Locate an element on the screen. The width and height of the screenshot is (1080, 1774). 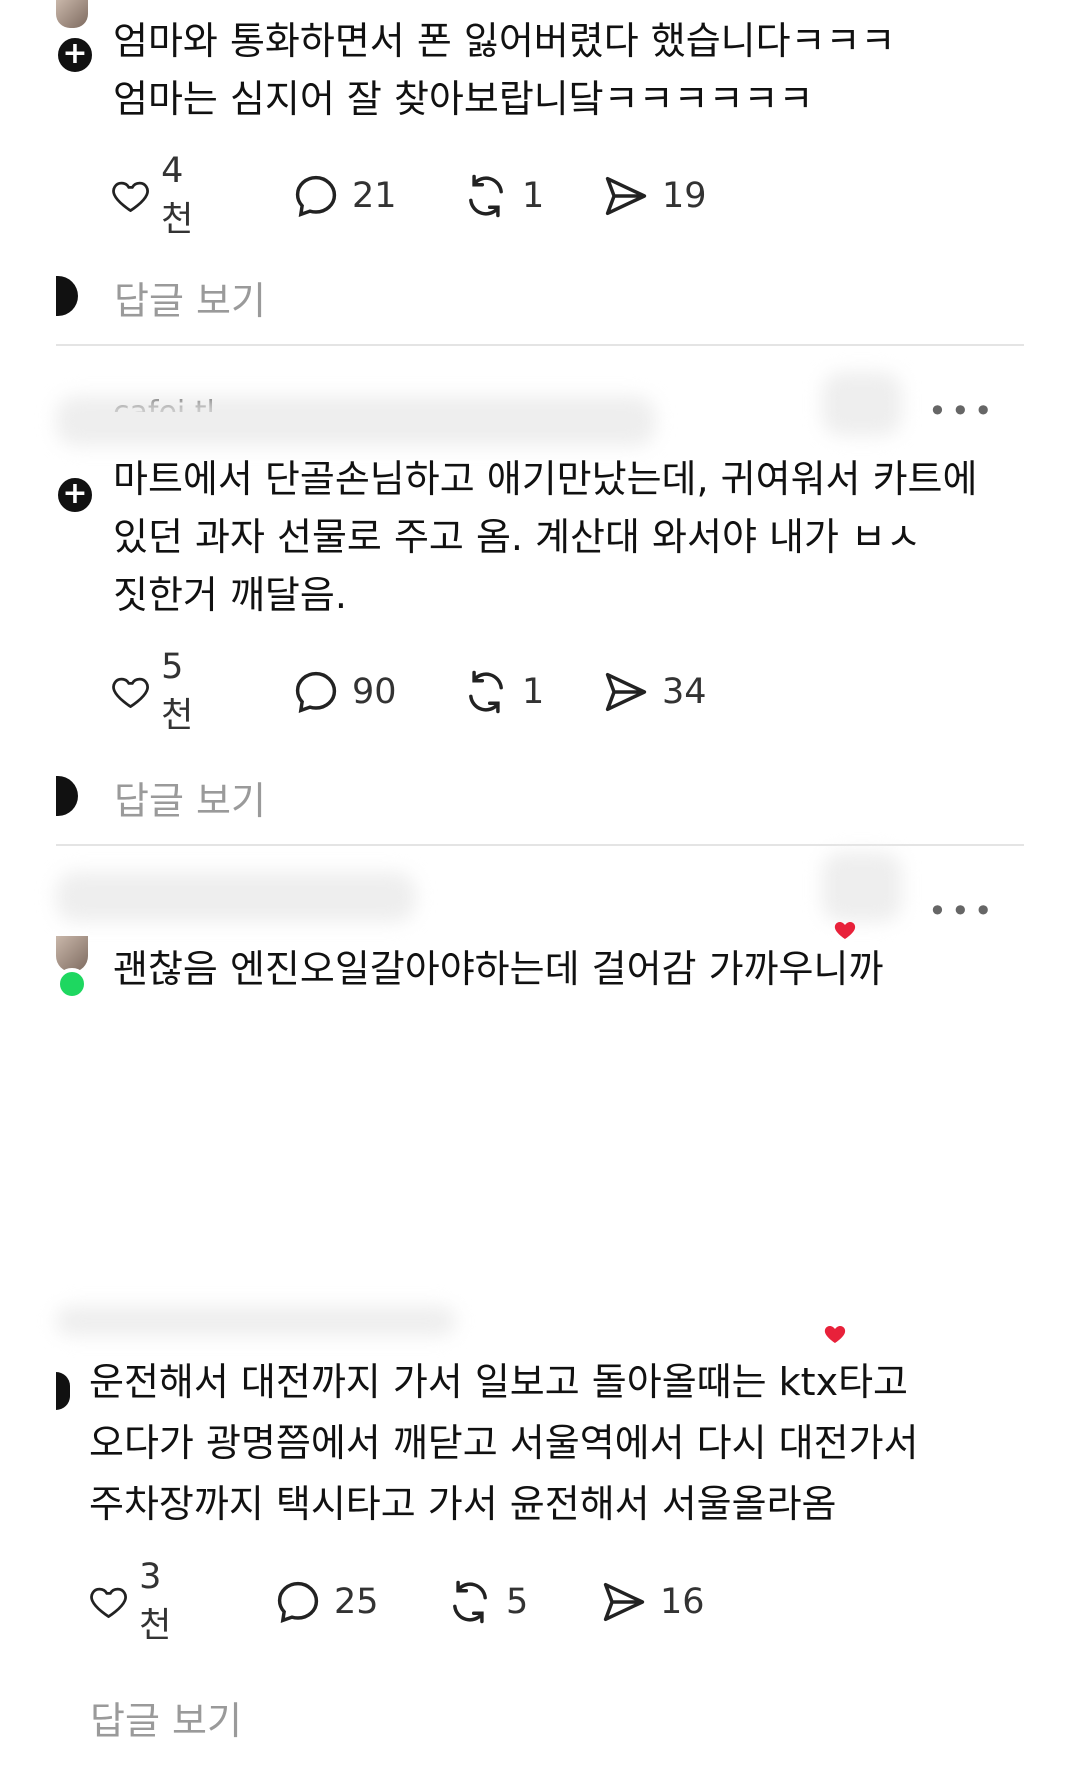
comment-button: 25 is located at coordinates (325, 1602).